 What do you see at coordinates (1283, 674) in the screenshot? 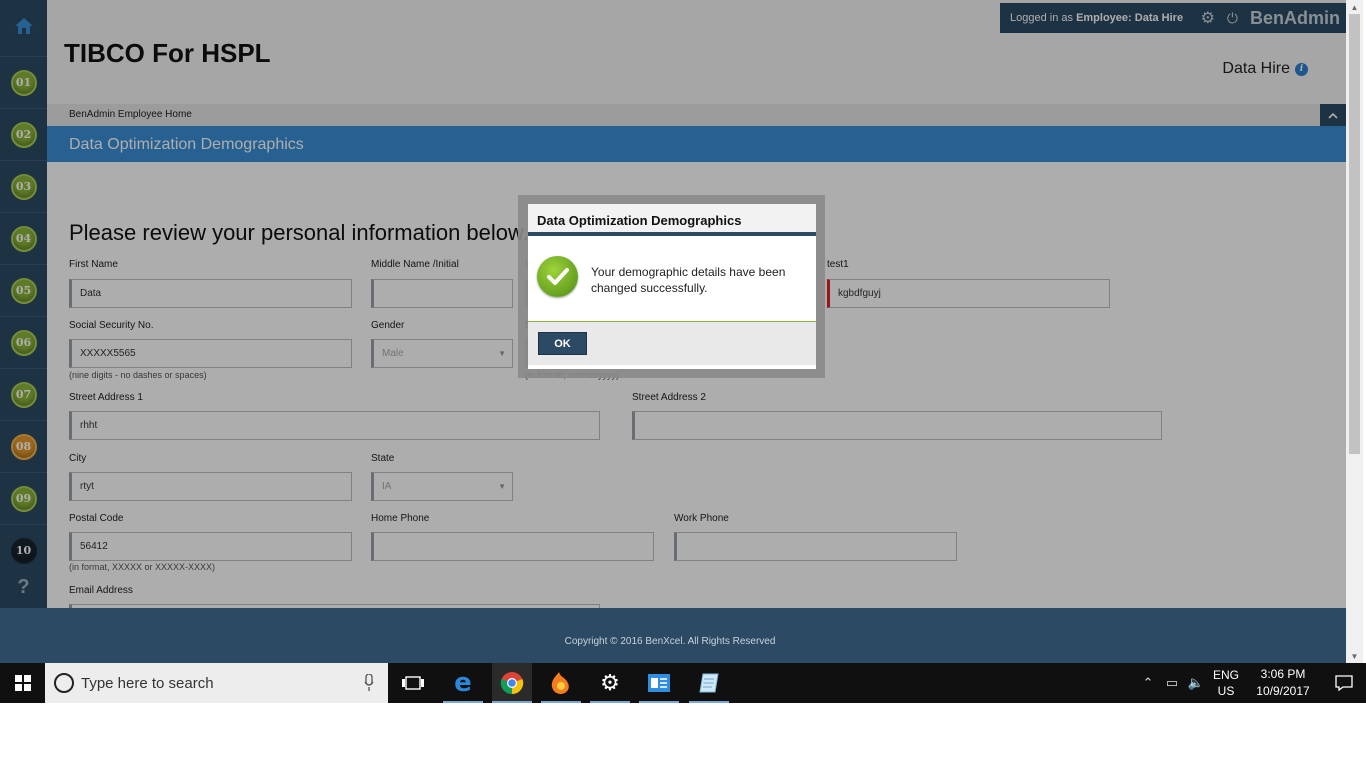
I see `clock-time: 3:06 PM` at bounding box center [1283, 674].